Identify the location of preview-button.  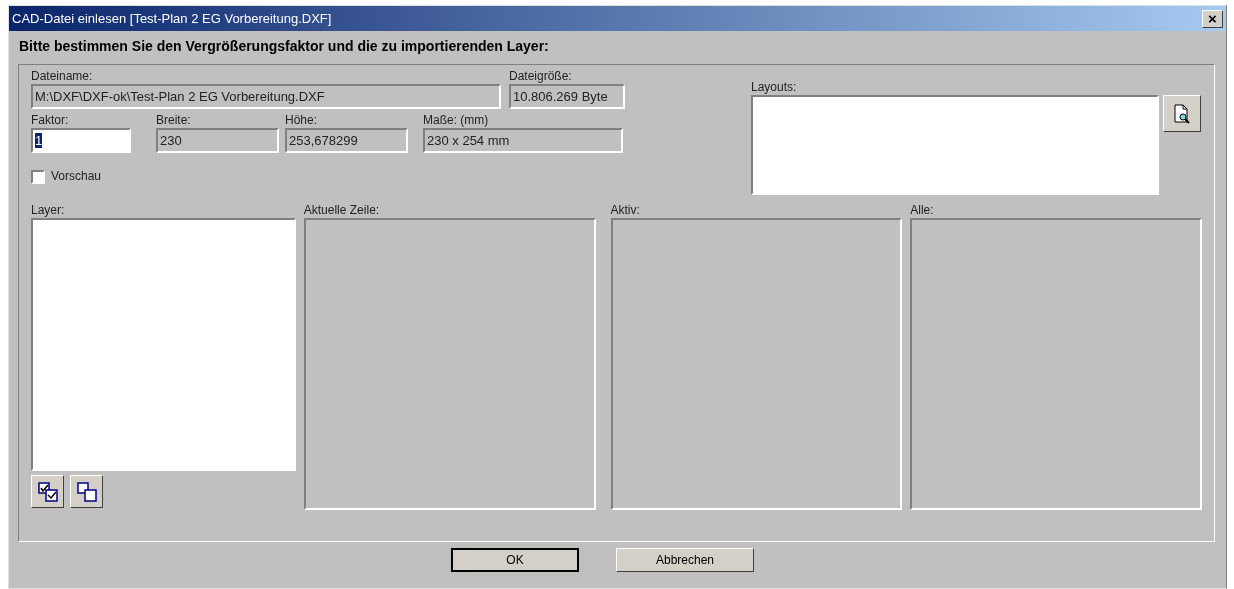
(1182, 113).